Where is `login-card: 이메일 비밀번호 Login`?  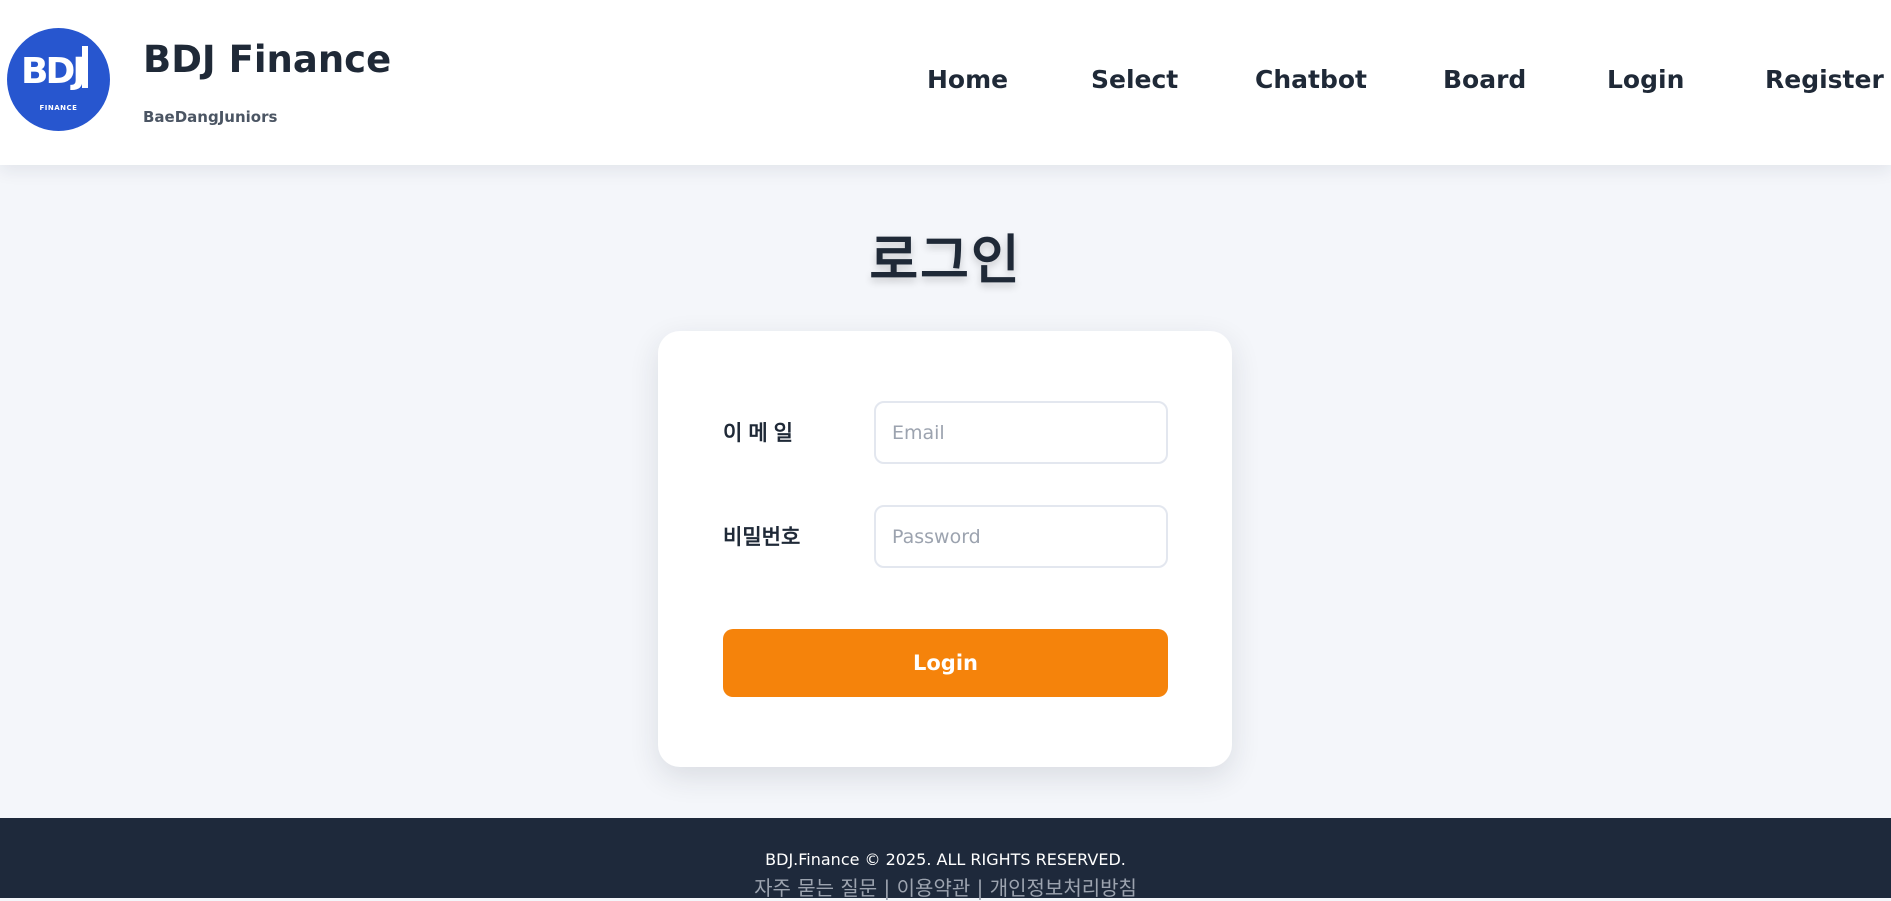
login-card: 이메일 비밀번호 Login is located at coordinates (945, 549).